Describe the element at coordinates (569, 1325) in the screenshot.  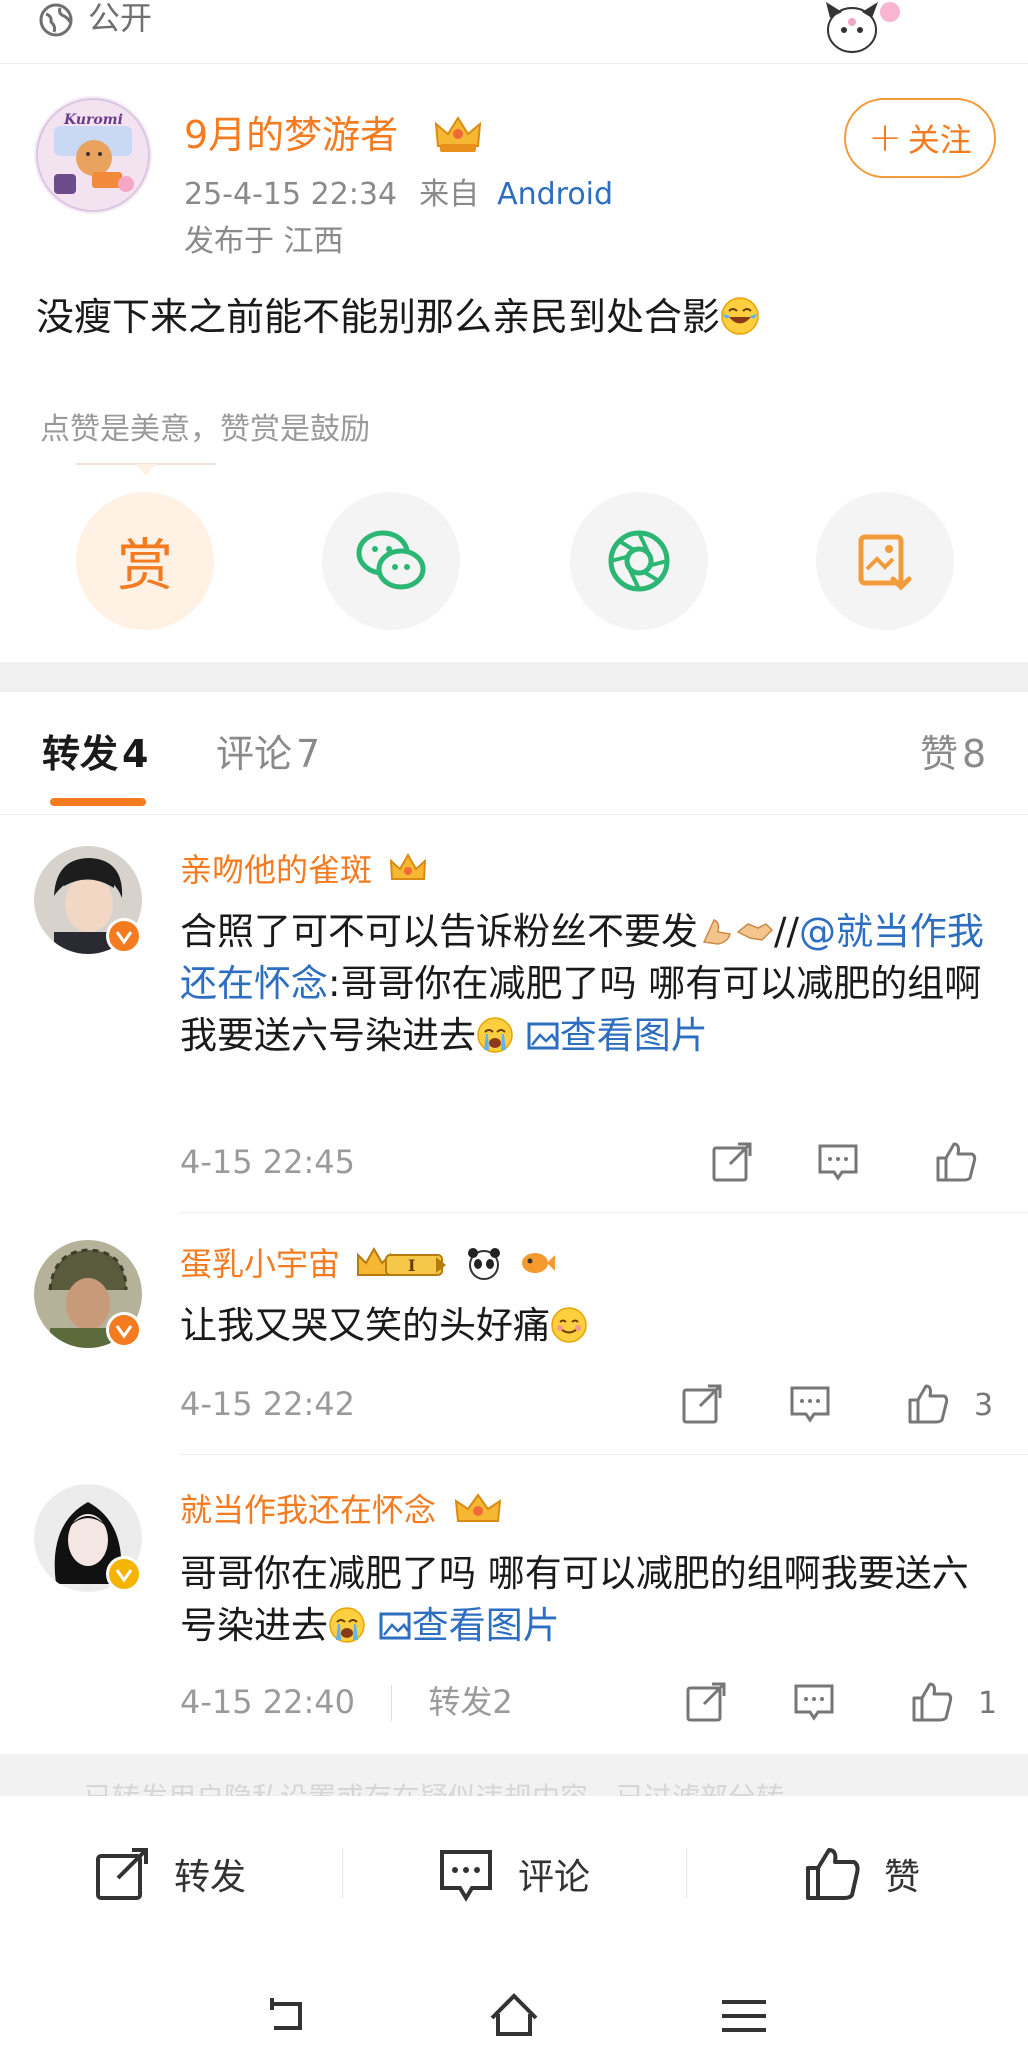
I see `smile-emoji-icon` at that location.